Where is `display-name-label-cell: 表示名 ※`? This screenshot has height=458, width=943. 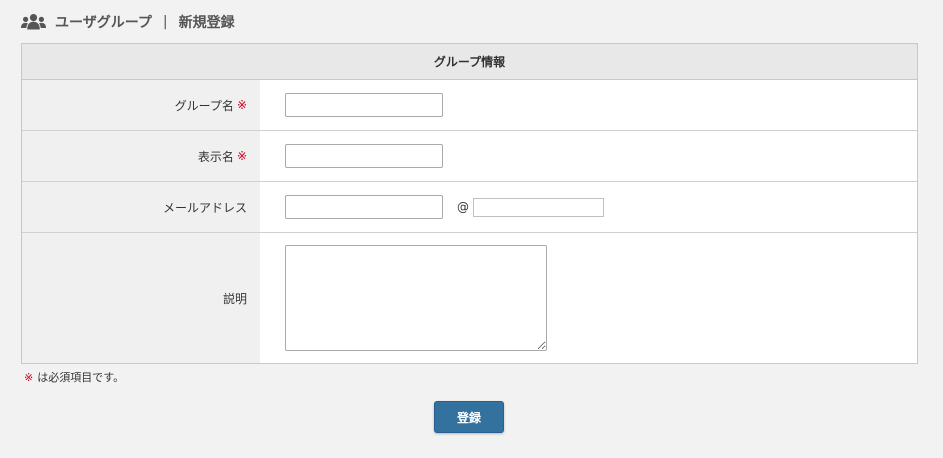 display-name-label-cell: 表示名 ※ is located at coordinates (141, 156).